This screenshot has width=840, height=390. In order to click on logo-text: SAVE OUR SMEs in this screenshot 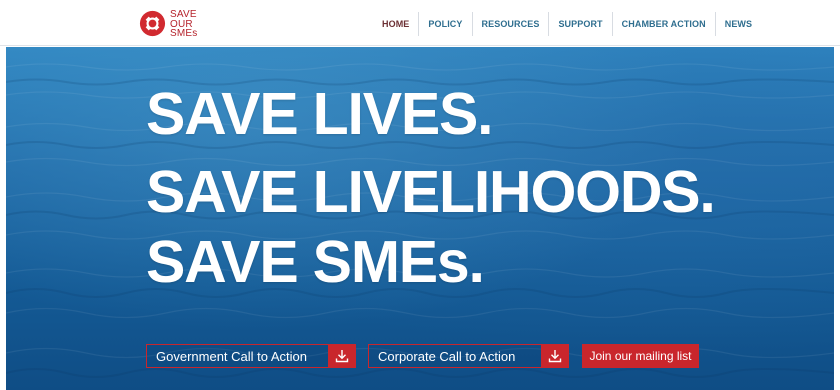, I will do `click(183, 24)`.